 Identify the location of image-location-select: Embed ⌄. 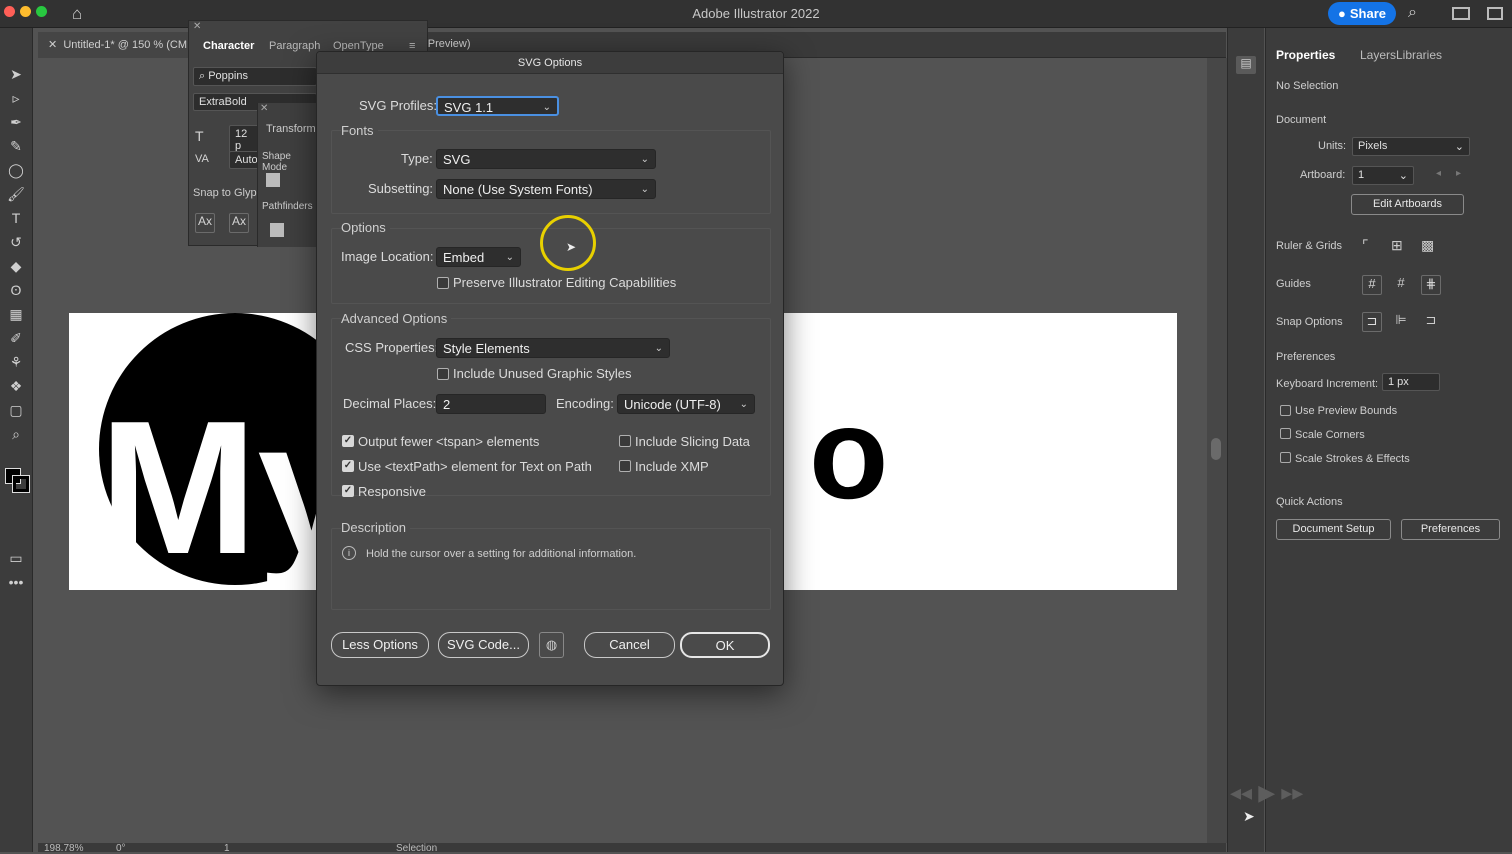
(478, 257).